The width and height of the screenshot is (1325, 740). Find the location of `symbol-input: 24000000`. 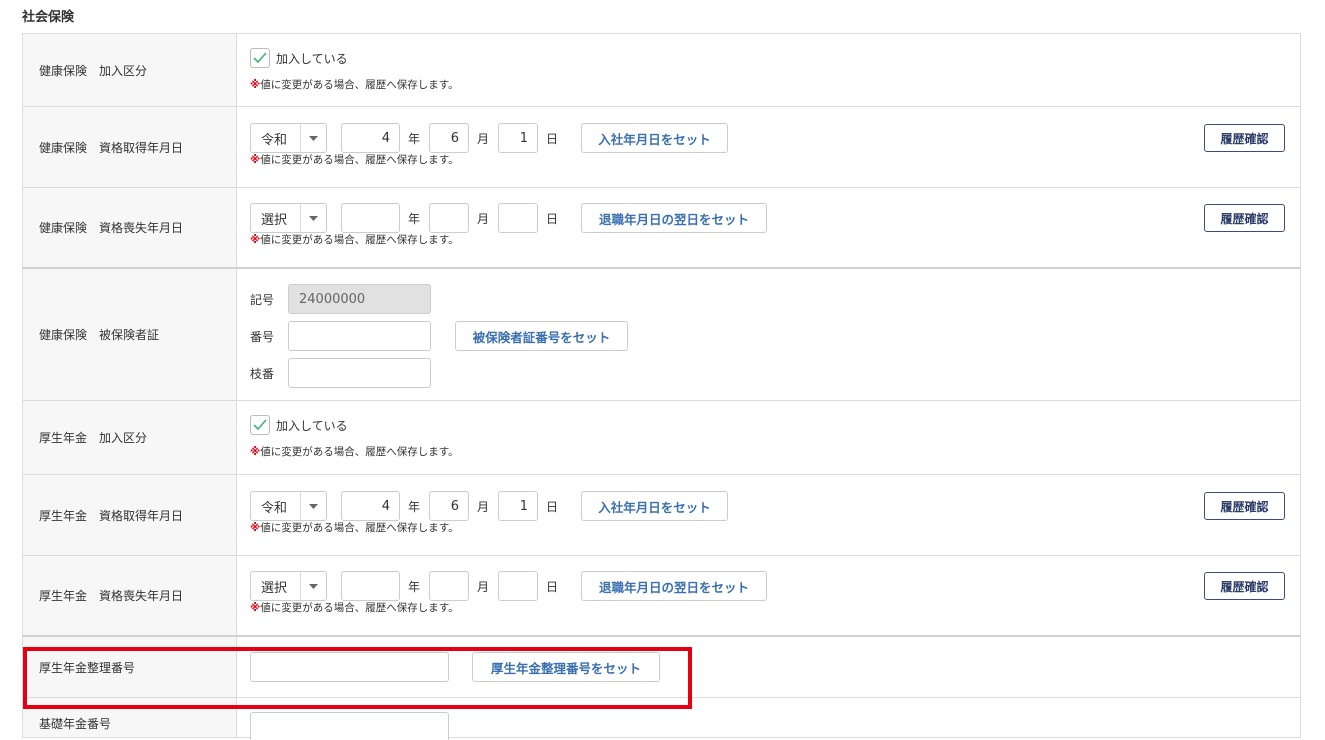

symbol-input: 24000000 is located at coordinates (359, 299).